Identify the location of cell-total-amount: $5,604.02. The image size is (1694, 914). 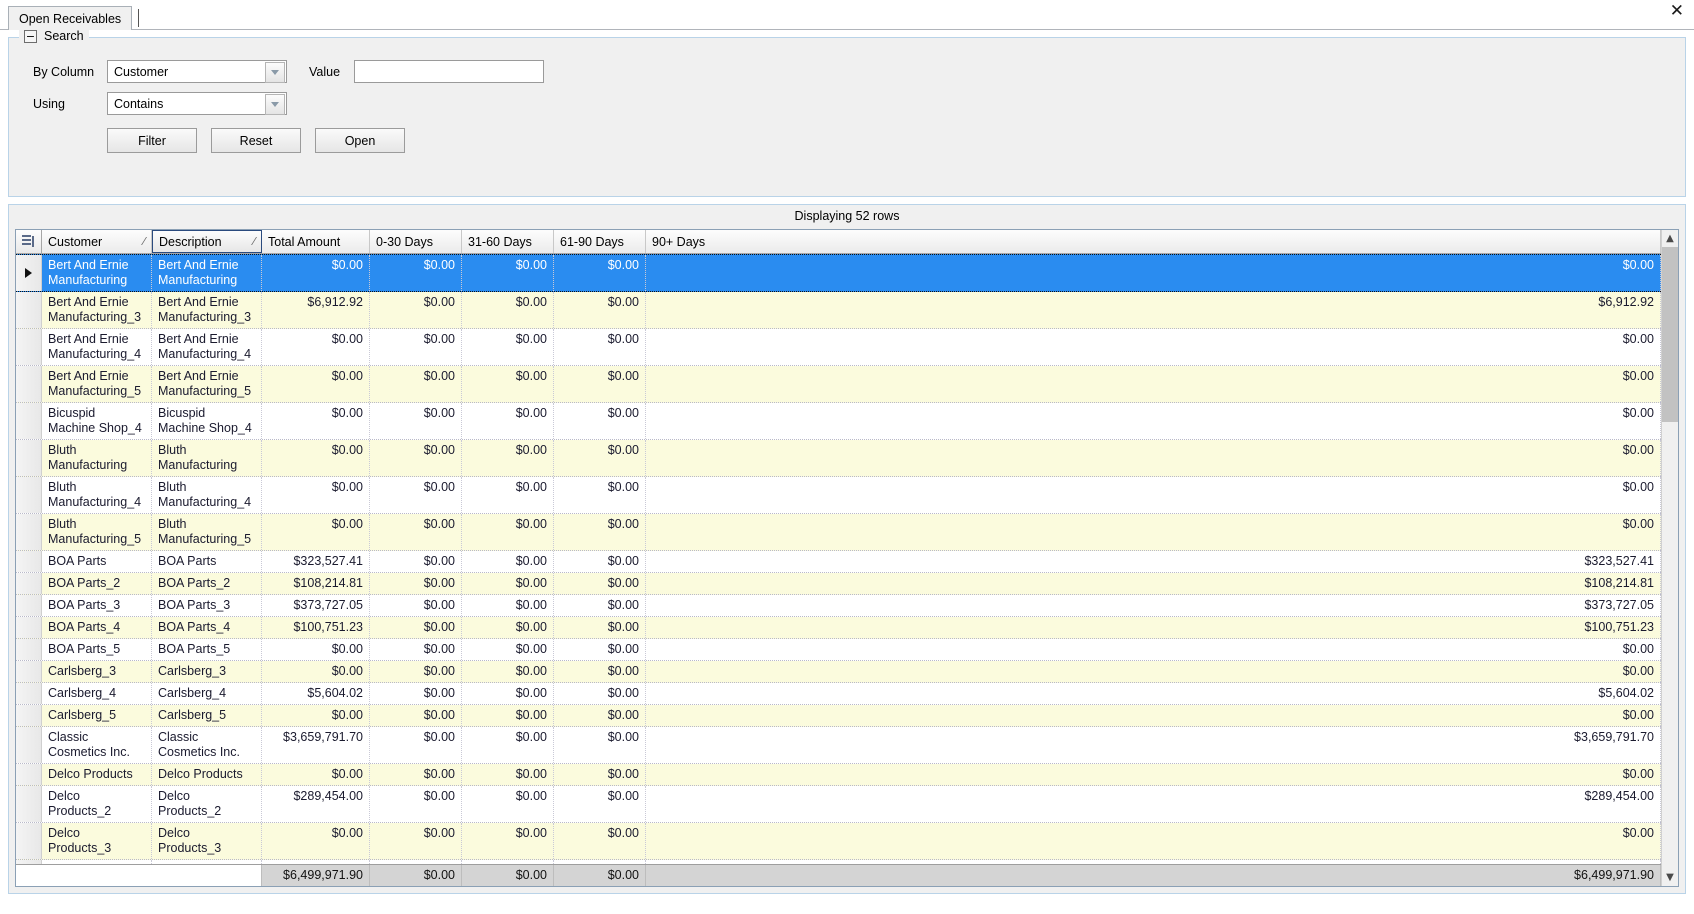
(316, 693).